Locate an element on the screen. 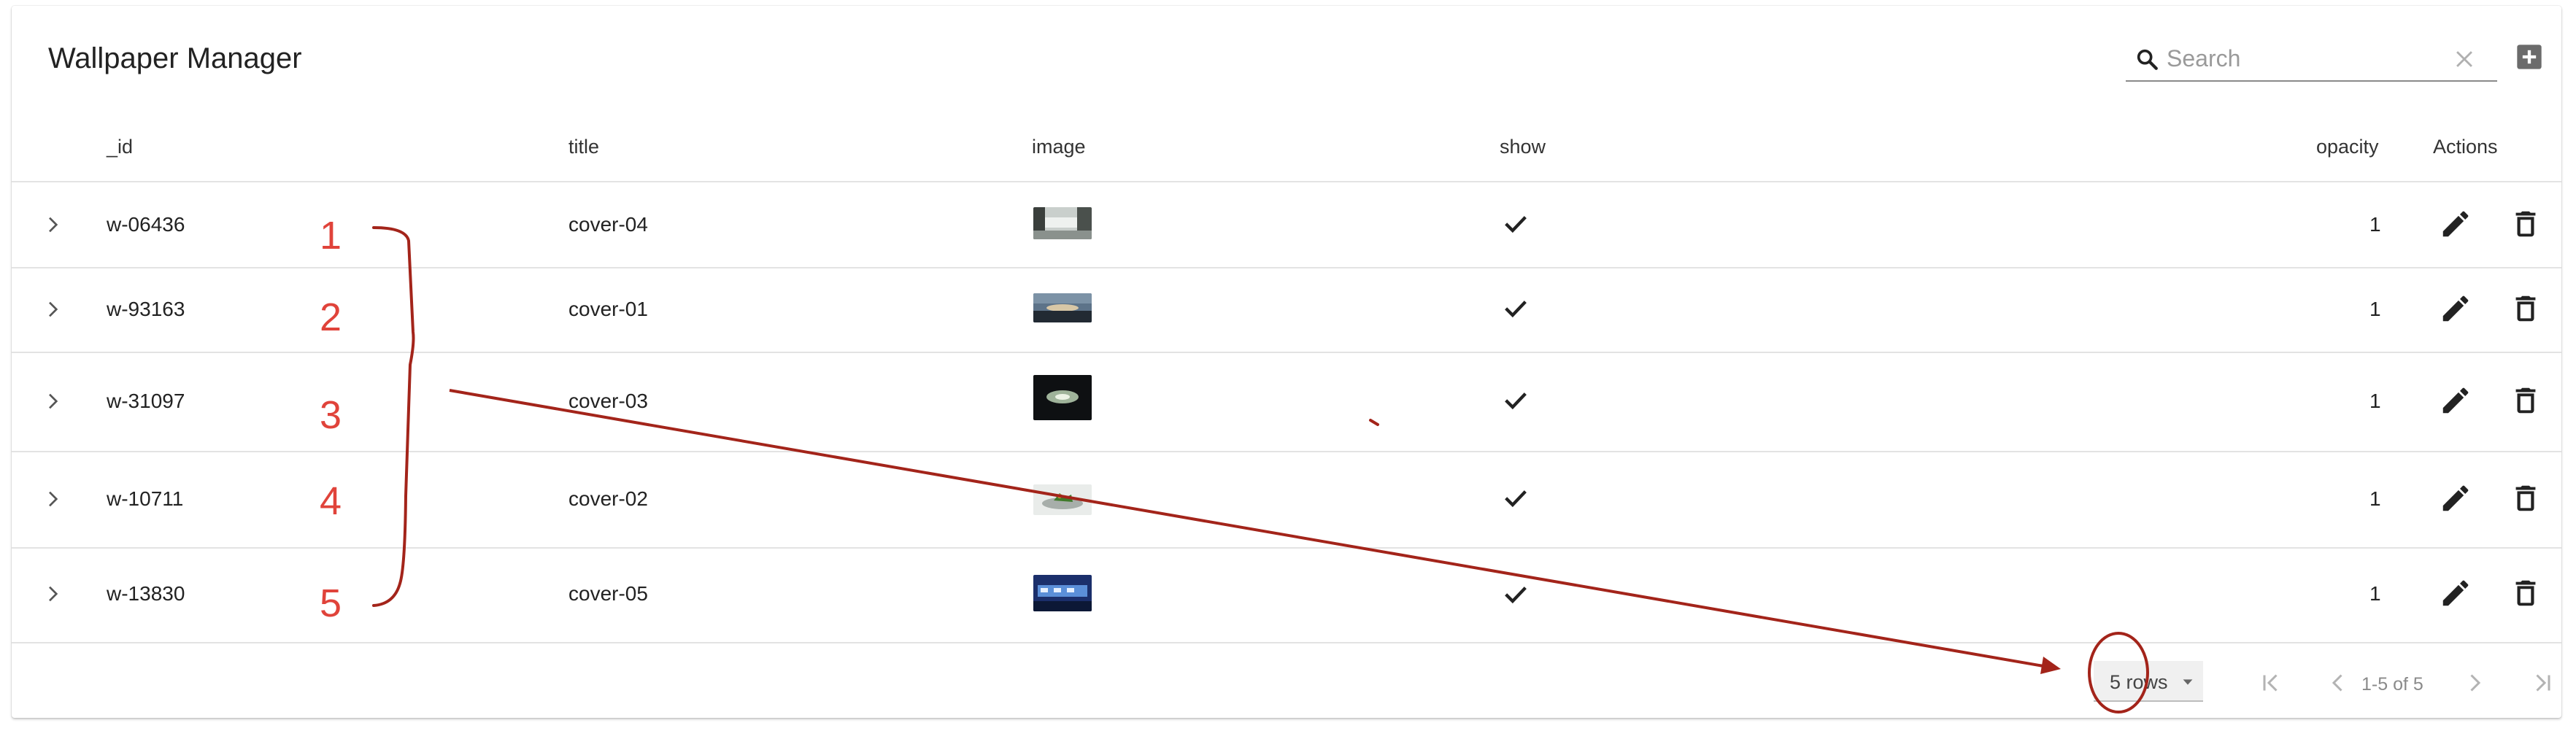 The height and width of the screenshot is (731, 2576). annotation-stray-mark is located at coordinates (1374, 422).